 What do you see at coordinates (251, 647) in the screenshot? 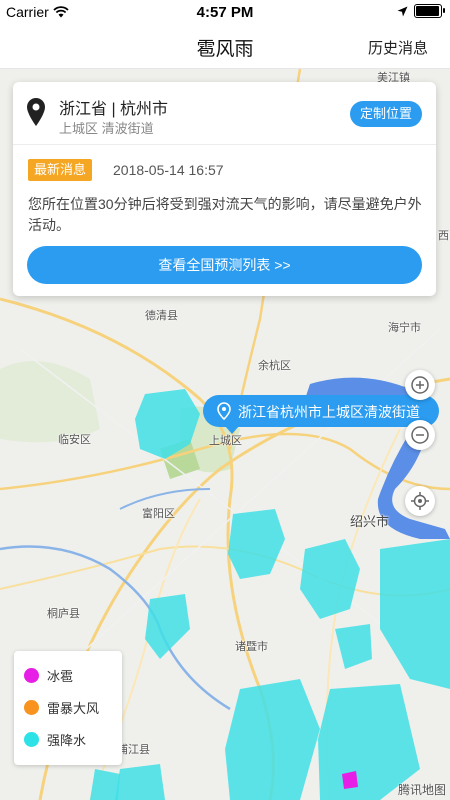
I see `map-label-zhuji: 诸暨市` at bounding box center [251, 647].